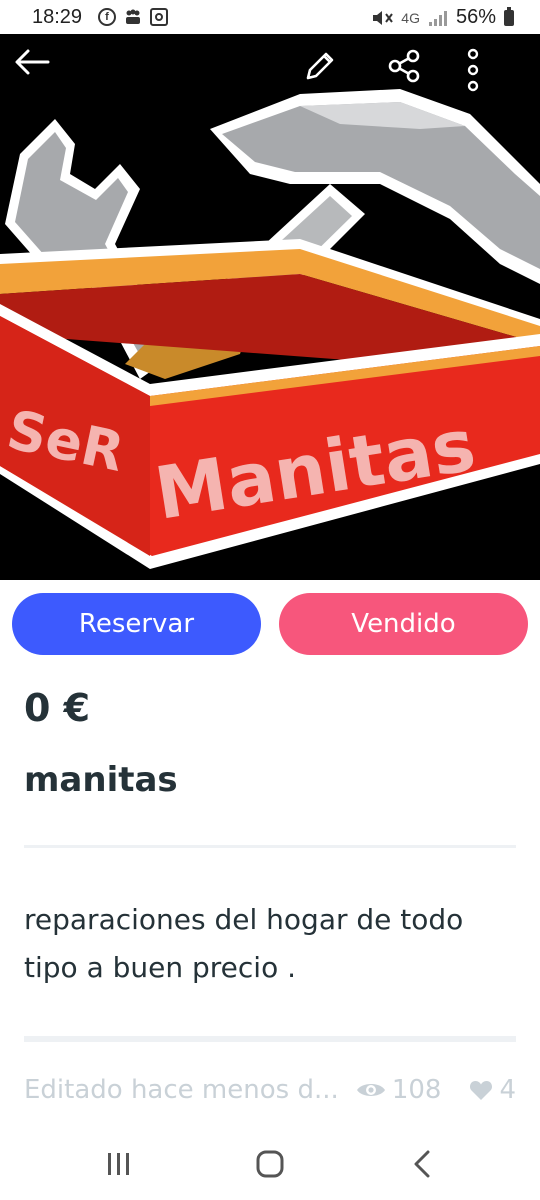 The image size is (540, 1200). Describe the element at coordinates (475, 17) in the screenshot. I see `battery-percent: 56%` at that location.